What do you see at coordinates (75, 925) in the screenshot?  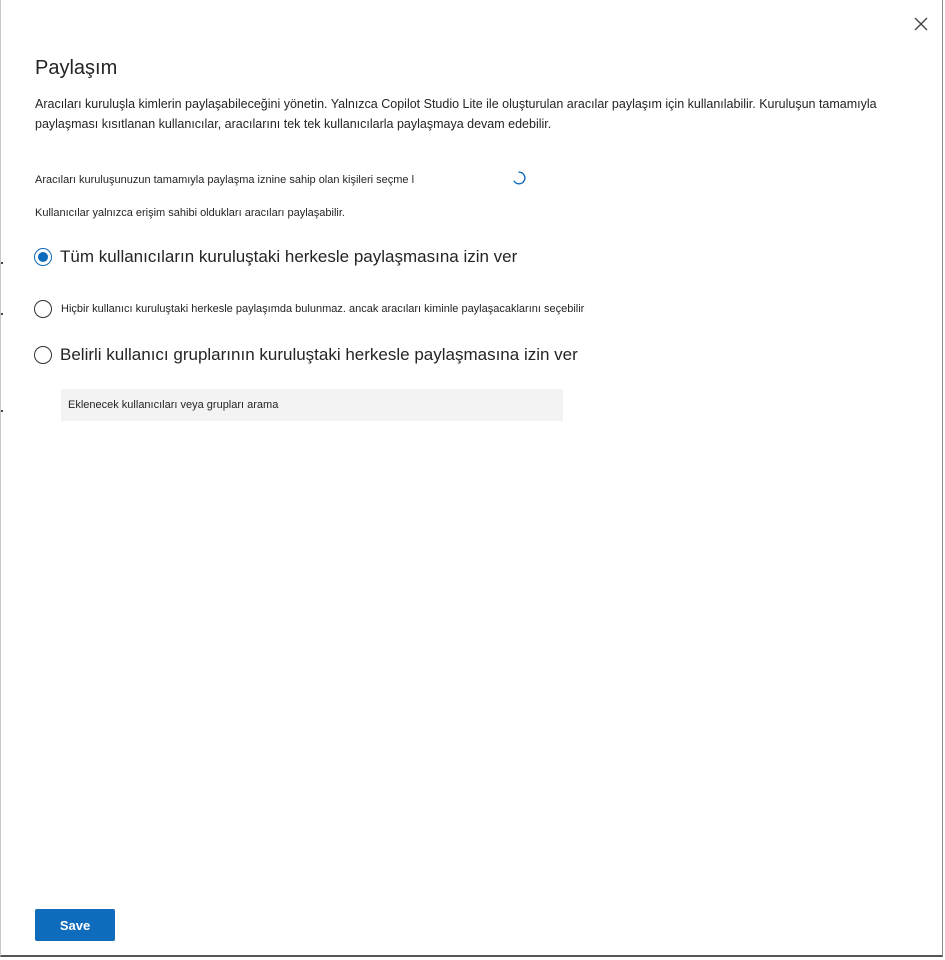 I see `save-button: Save` at bounding box center [75, 925].